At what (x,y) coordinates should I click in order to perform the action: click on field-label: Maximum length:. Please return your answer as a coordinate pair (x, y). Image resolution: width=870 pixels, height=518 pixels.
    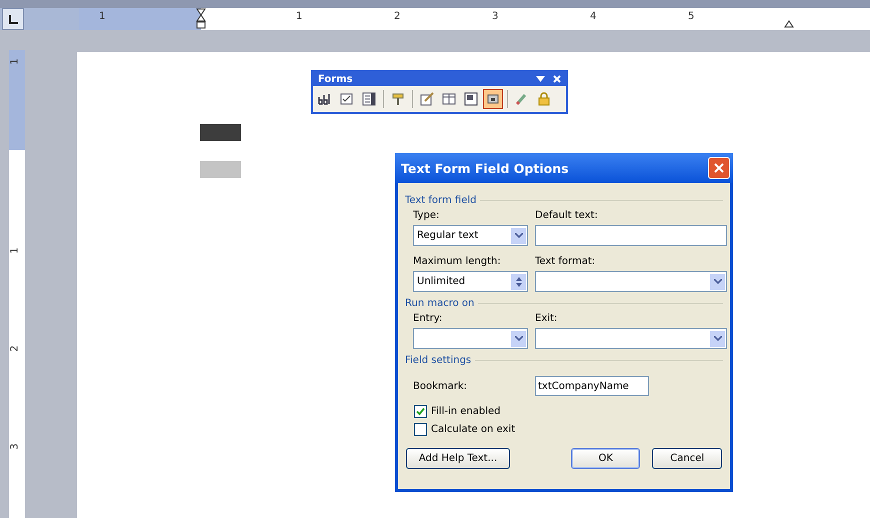
    Looking at the image, I should click on (457, 261).